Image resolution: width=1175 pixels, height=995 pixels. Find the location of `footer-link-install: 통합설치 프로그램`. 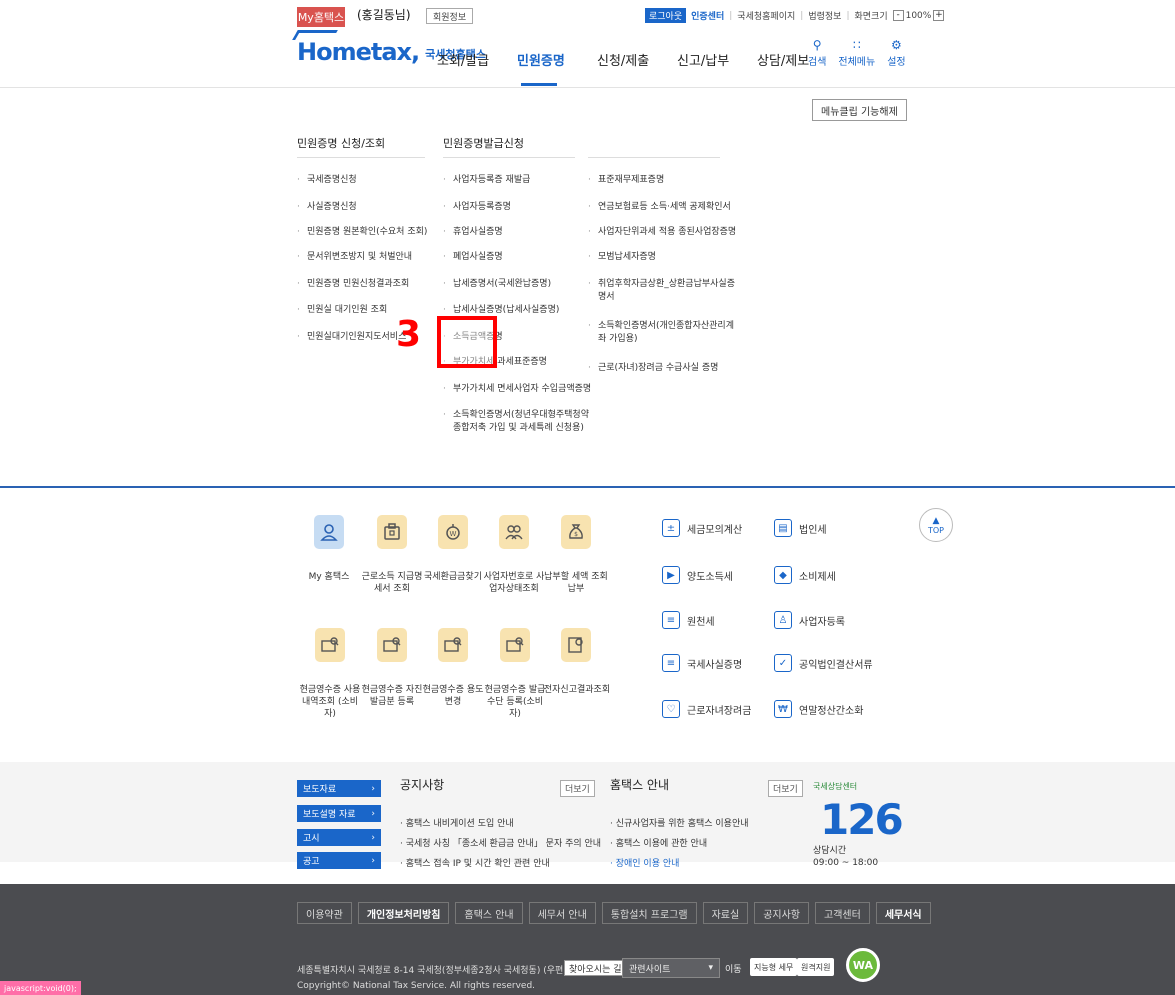

footer-link-install: 통합설치 프로그램 is located at coordinates (649, 913).